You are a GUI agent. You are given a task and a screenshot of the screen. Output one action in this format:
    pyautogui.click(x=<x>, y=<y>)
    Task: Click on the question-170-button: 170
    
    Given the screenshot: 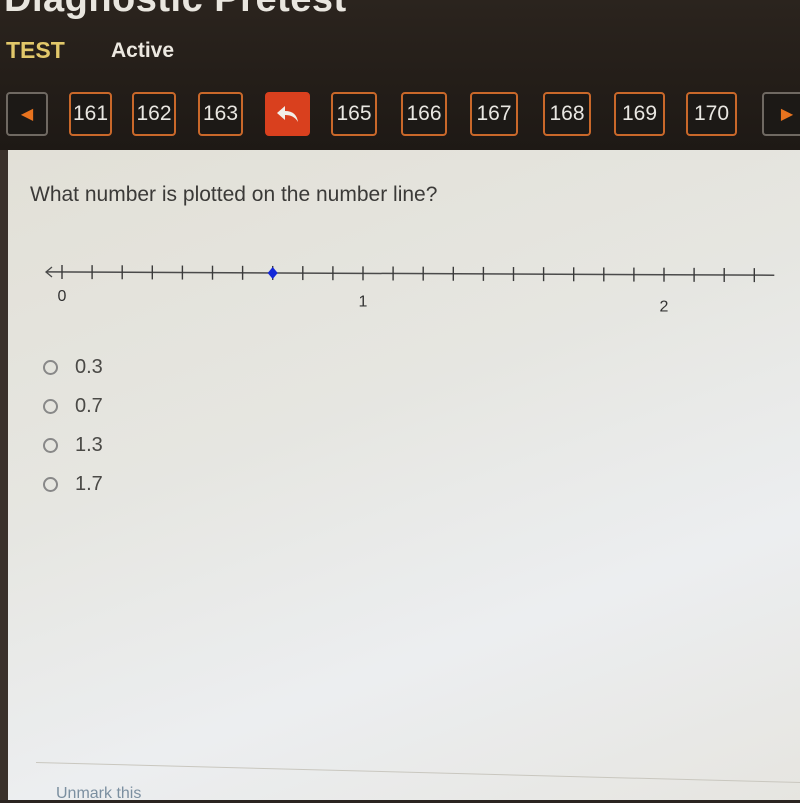 What is the action you would take?
    pyautogui.click(x=711, y=114)
    